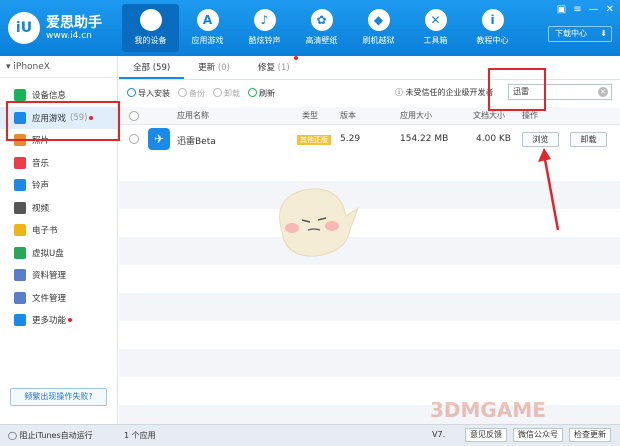 Image resolution: width=620 pixels, height=446 pixels. I want to click on info-icon, so click(20, 95).